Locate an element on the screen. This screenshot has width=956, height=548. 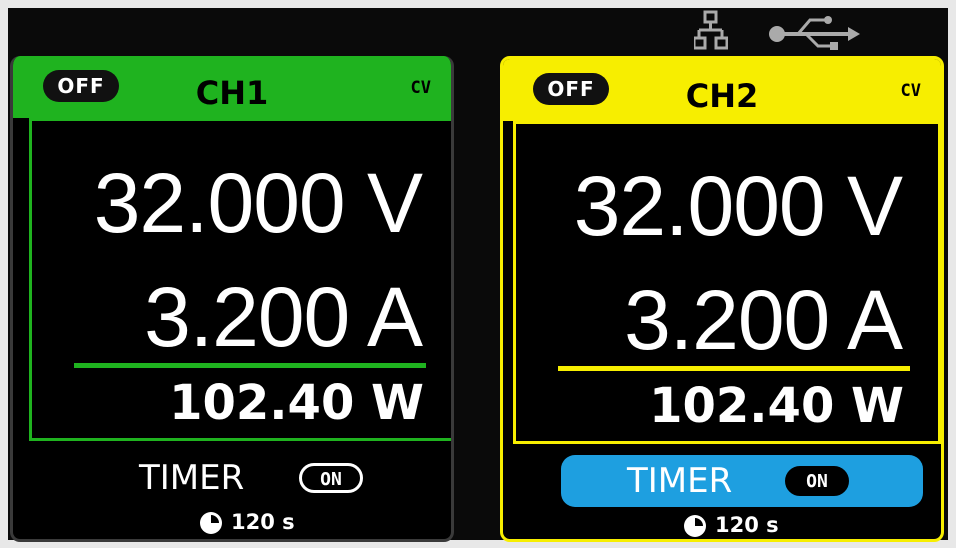
channel-2-timer: TIMER ON is located at coordinates (742, 481).